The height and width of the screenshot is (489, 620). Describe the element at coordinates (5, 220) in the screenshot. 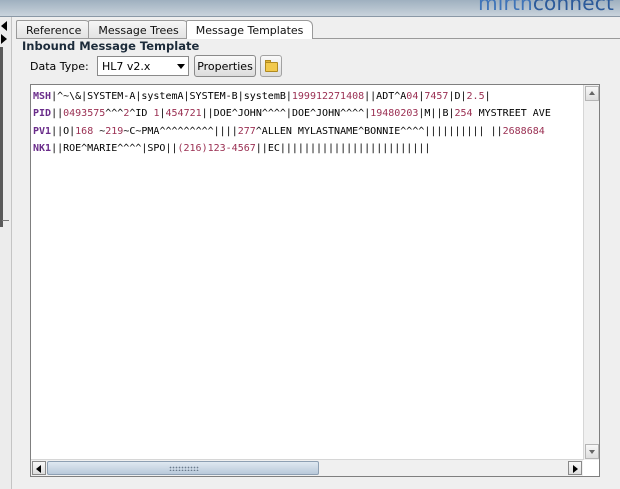

I see `splitter-notch` at that location.